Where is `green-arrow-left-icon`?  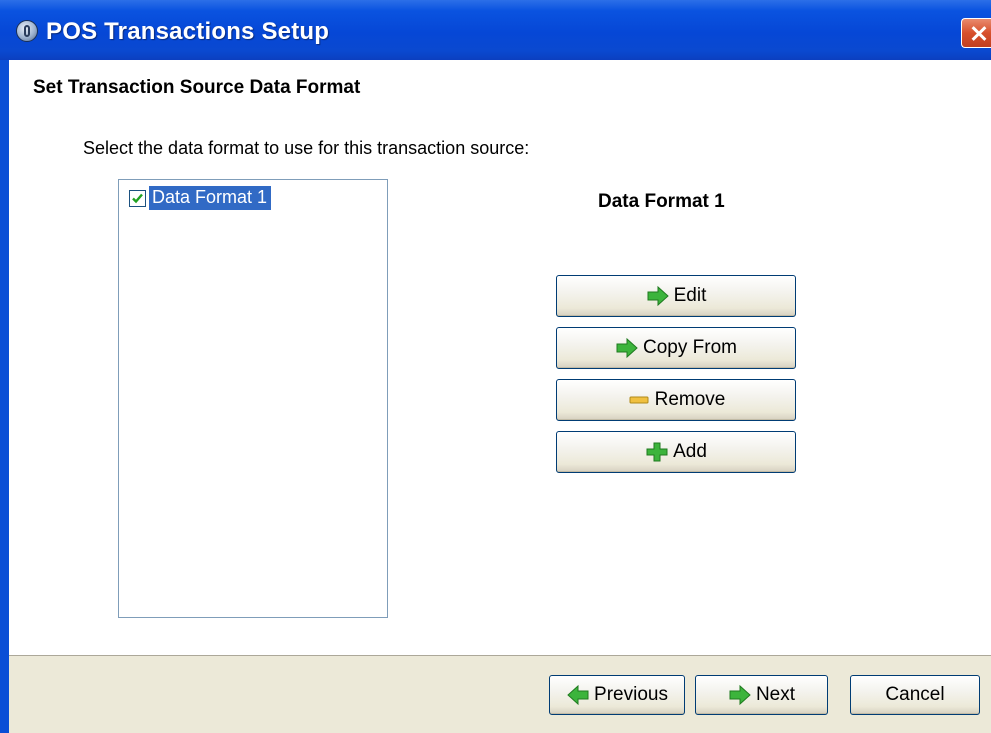 green-arrow-left-icon is located at coordinates (578, 695).